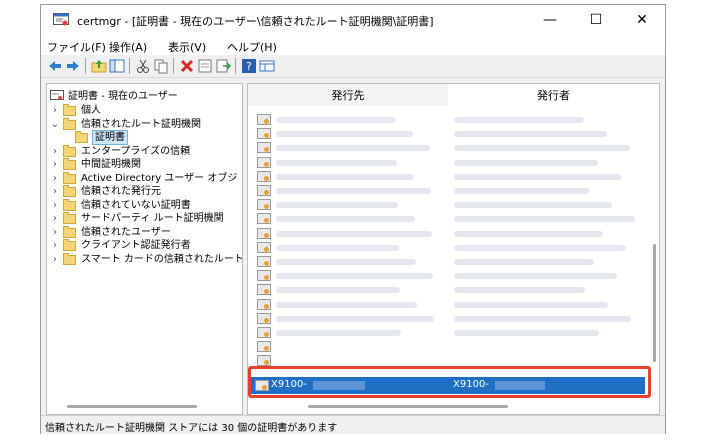 This screenshot has width=708, height=443. I want to click on menu-help: ヘルプ(H), so click(252, 47).